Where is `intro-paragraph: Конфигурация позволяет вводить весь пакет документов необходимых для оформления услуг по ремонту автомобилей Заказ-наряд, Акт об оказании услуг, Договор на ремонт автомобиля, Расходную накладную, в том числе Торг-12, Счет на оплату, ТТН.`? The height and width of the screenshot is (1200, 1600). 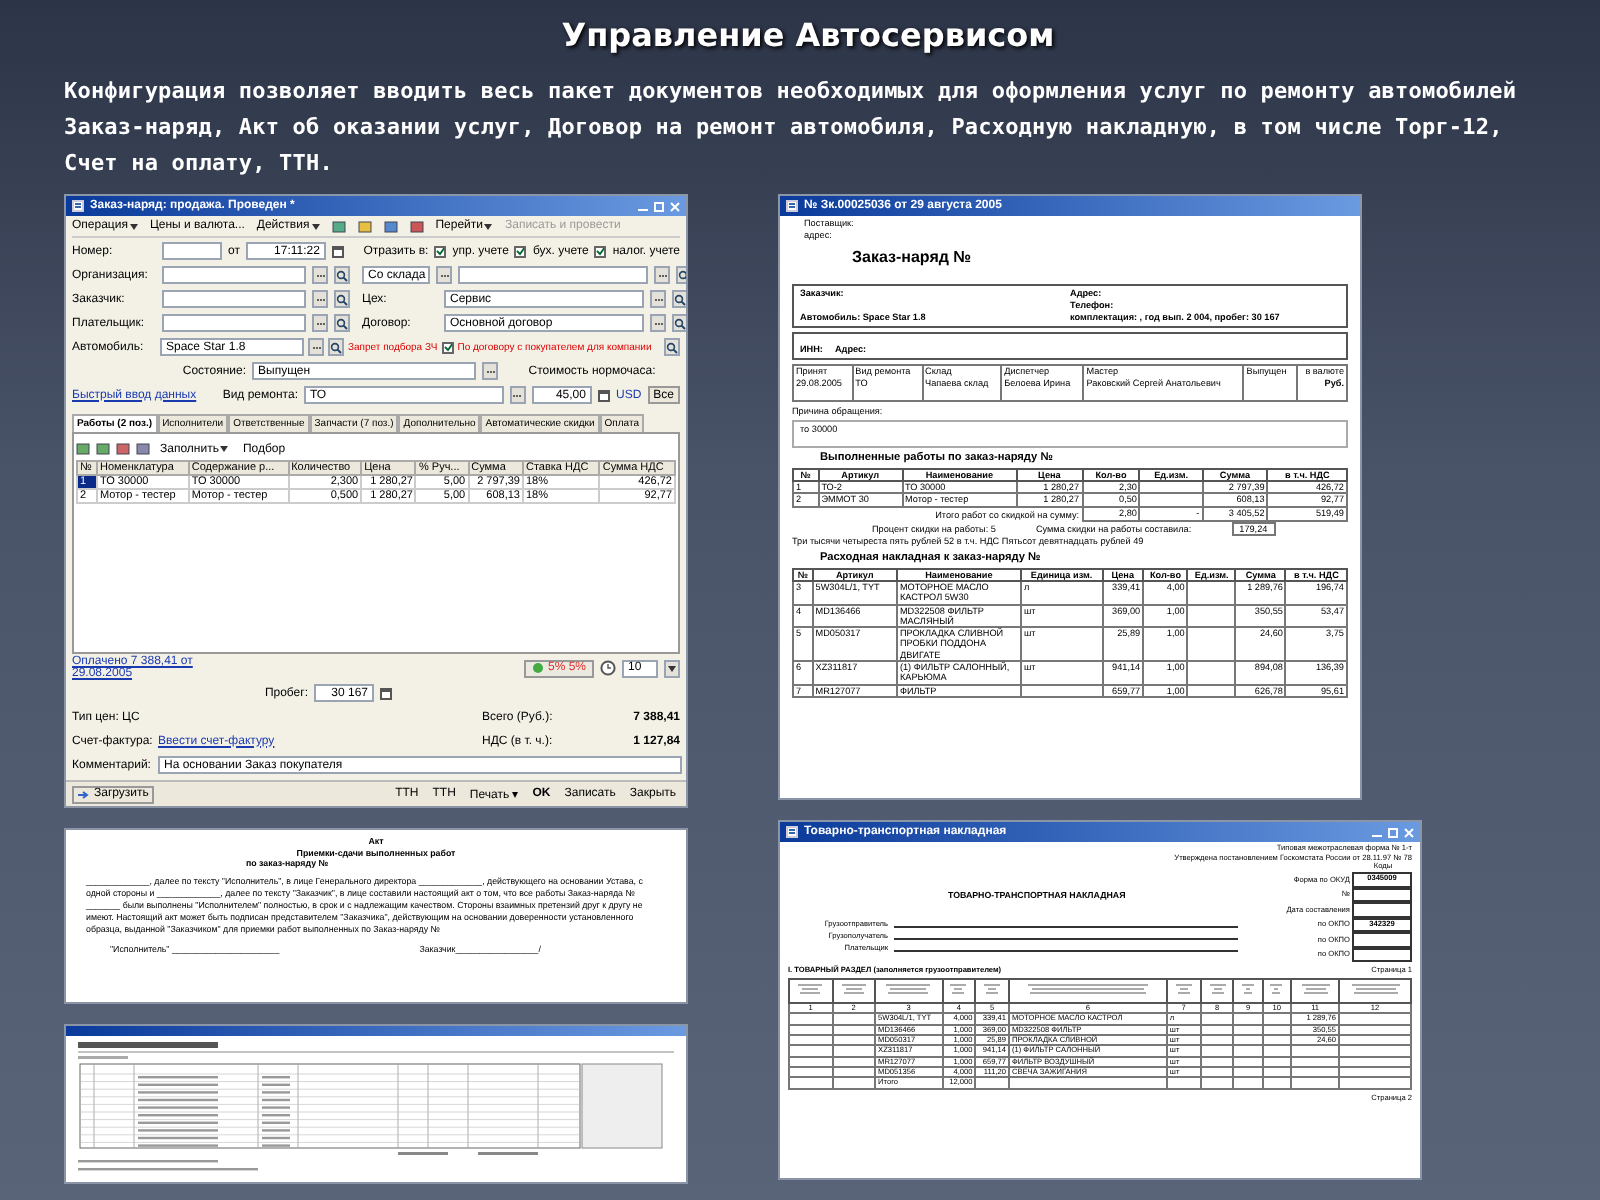 intro-paragraph: Конфигурация позволяет вводить весь пакет документов необходимых для оформления услуг по ремонту автомобилей Заказ-наряд, Акт об оказании услуг, Договор на ремонт автомобиля, Расходную накладную, в том числе Торг-12, Счет на оплату, ТТН. is located at coordinates (791, 128).